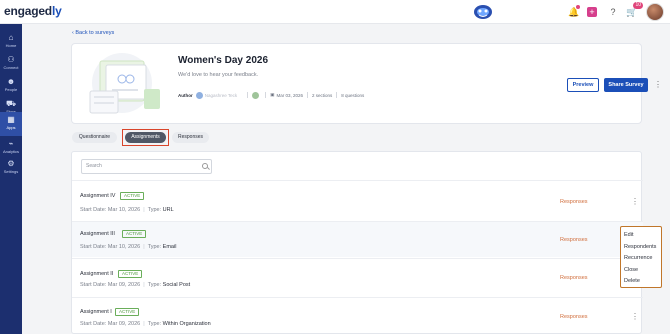 The image size is (670, 334). I want to click on search-icon, so click(205, 166).